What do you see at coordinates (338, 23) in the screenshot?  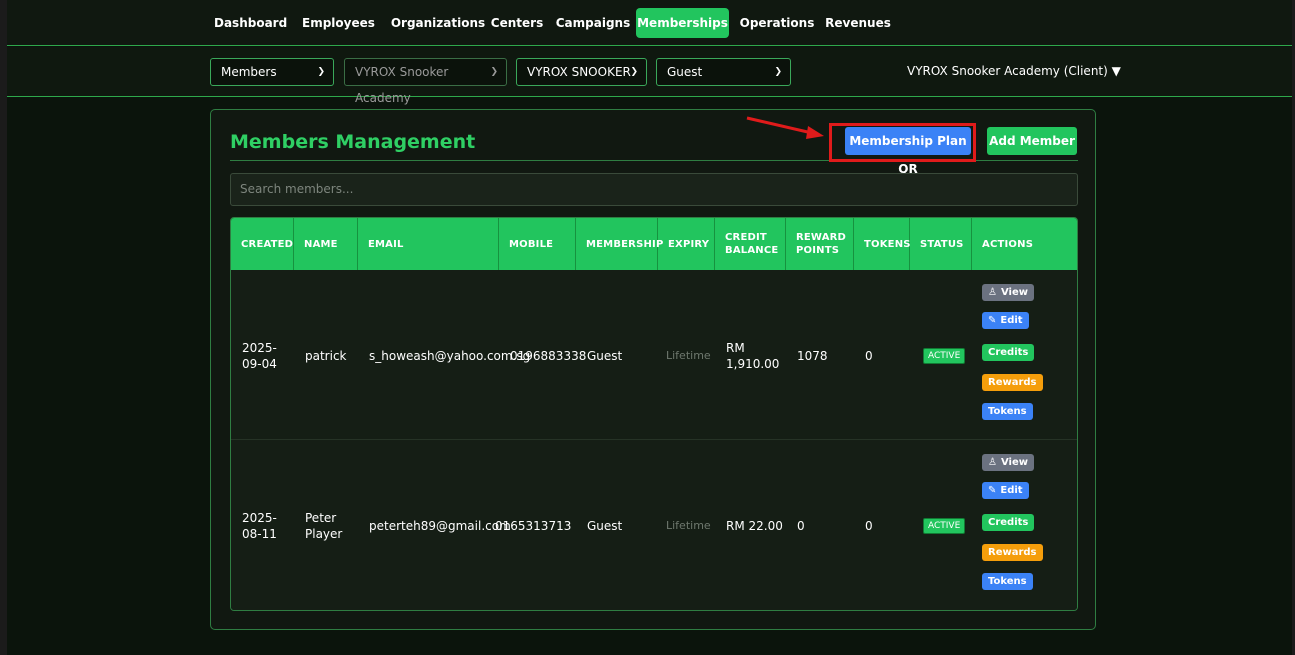 I see `tab-employees: Employees` at bounding box center [338, 23].